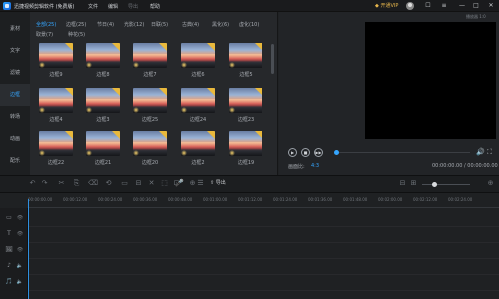 The image size is (499, 299). Describe the element at coordinates (15, 29) in the screenshot. I see `sidebar-item: 素材` at that location.